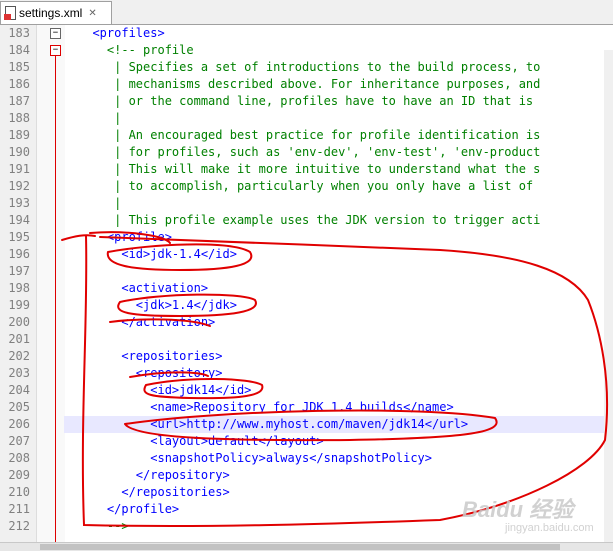  Describe the element at coordinates (255, 458) in the screenshot. I see `line-text: <snapshotPolicy>always</snapshotPolicy>` at that location.